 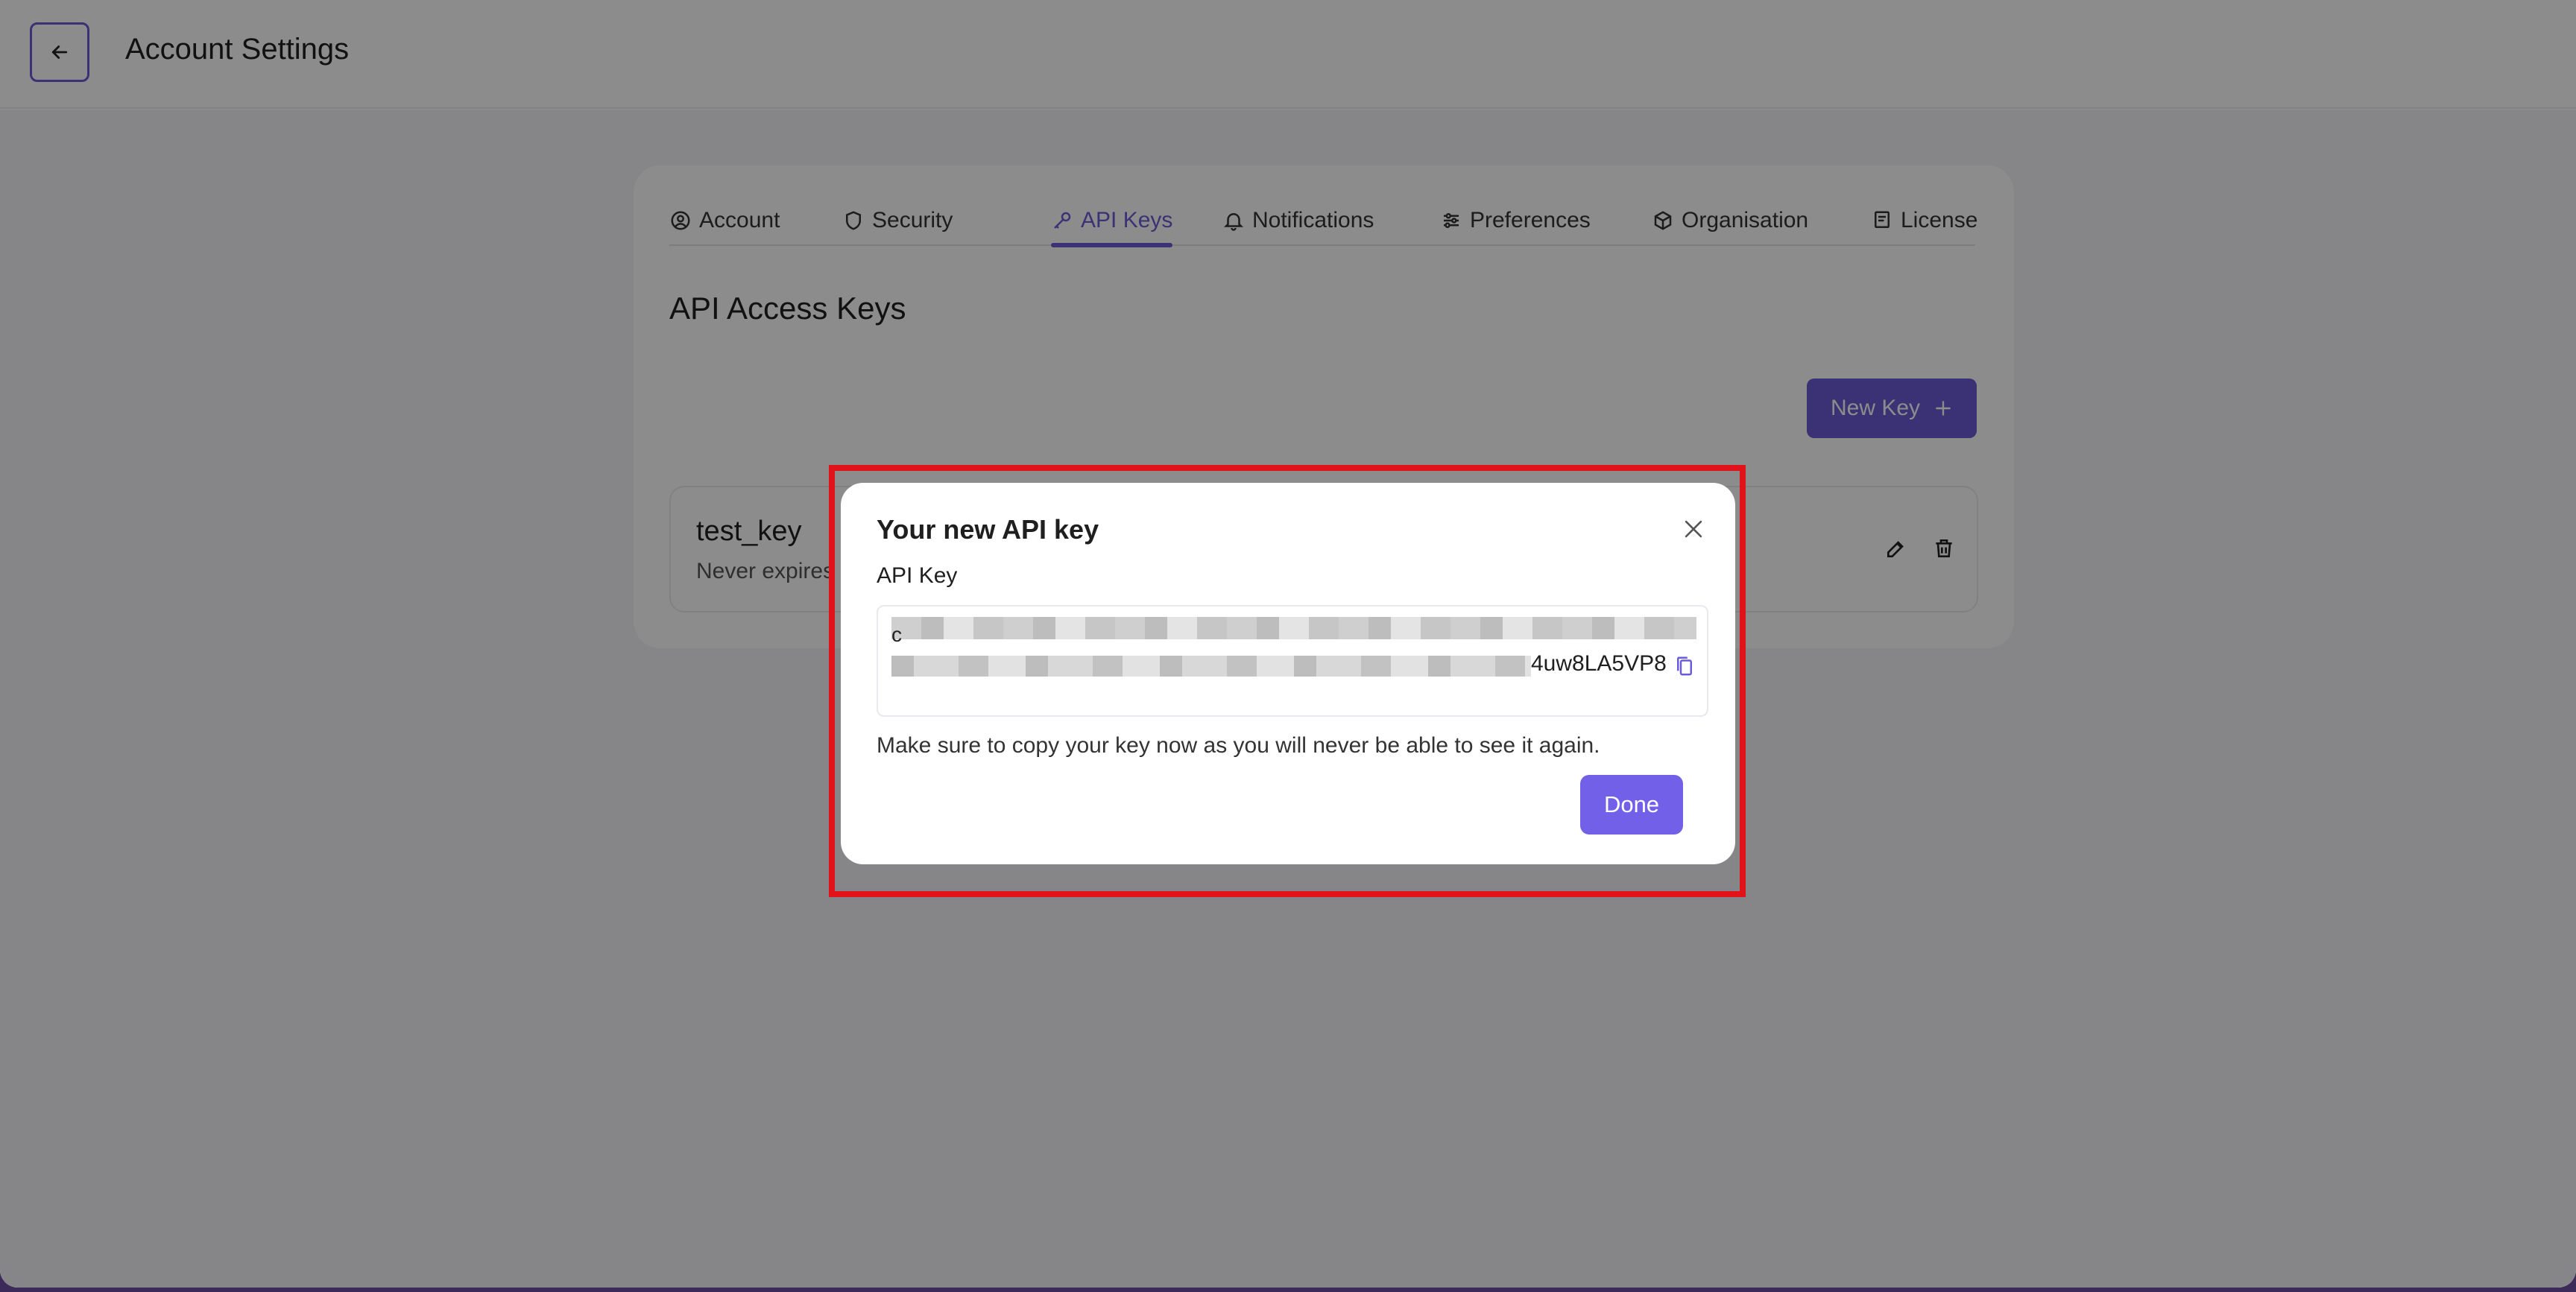 I want to click on api-key-display: c 4uw8LA5VP8, so click(x=1293, y=661).